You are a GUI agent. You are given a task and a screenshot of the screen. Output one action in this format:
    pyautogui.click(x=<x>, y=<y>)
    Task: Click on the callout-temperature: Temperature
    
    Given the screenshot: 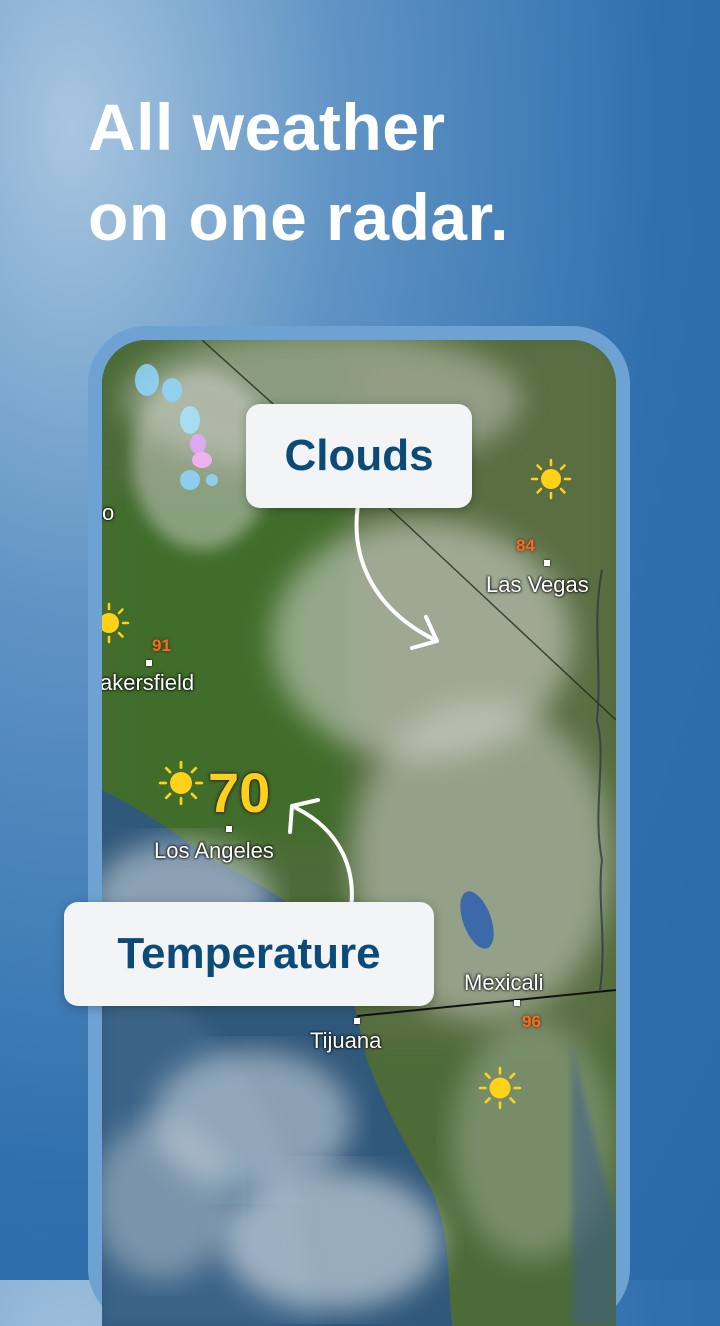 What is the action you would take?
    pyautogui.click(x=249, y=954)
    